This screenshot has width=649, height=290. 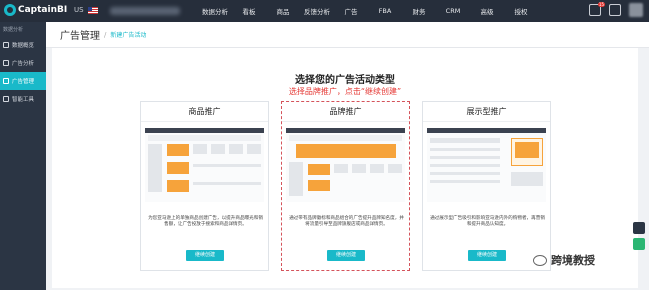 I want to click on campaign-type-heading: 选择您的广告活动类型, so click(x=345, y=80).